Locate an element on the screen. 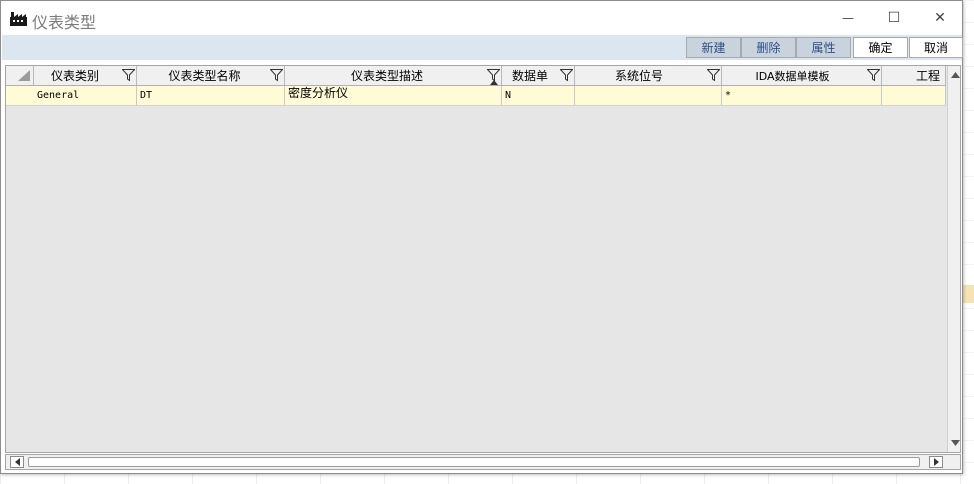 The height and width of the screenshot is (484, 974). scroll-right-button is located at coordinates (936, 462).